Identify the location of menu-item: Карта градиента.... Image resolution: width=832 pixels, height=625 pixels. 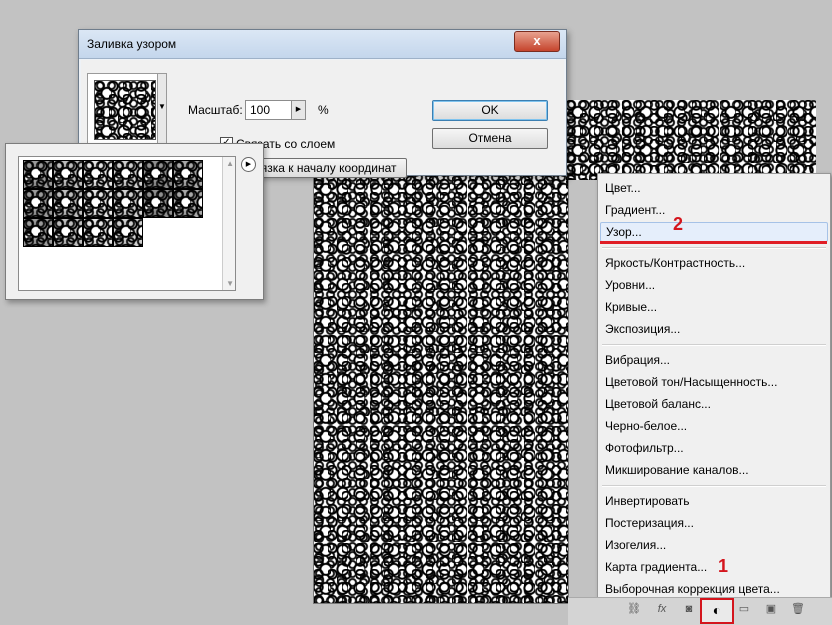
(714, 567).